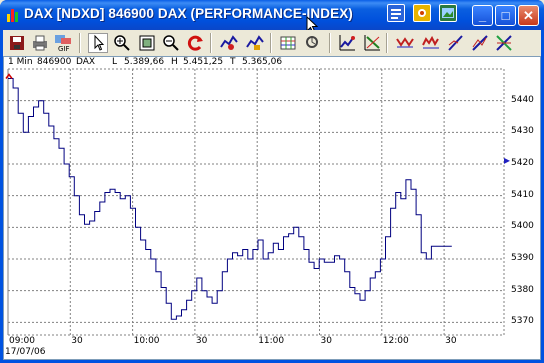 The width and height of the screenshot is (544, 363). What do you see at coordinates (171, 43) in the screenshot?
I see `zoom-out-icon` at bounding box center [171, 43].